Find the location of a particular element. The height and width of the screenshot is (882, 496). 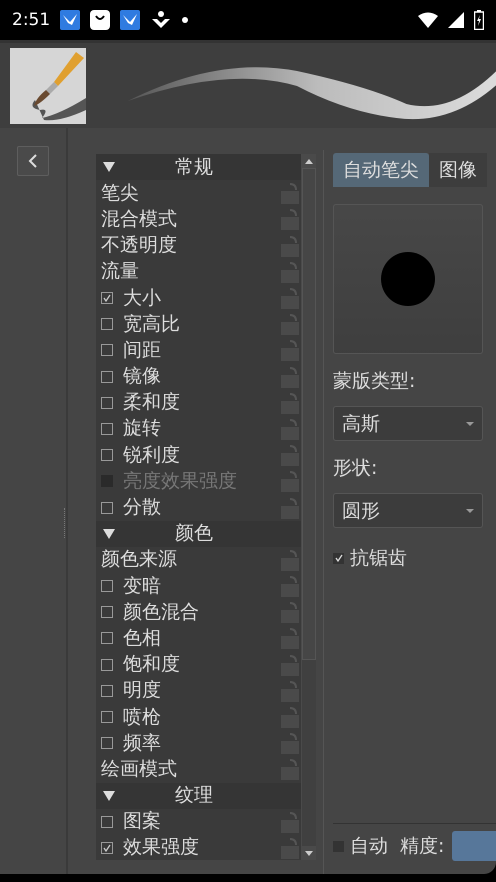

drag-handle is located at coordinates (66, 523).